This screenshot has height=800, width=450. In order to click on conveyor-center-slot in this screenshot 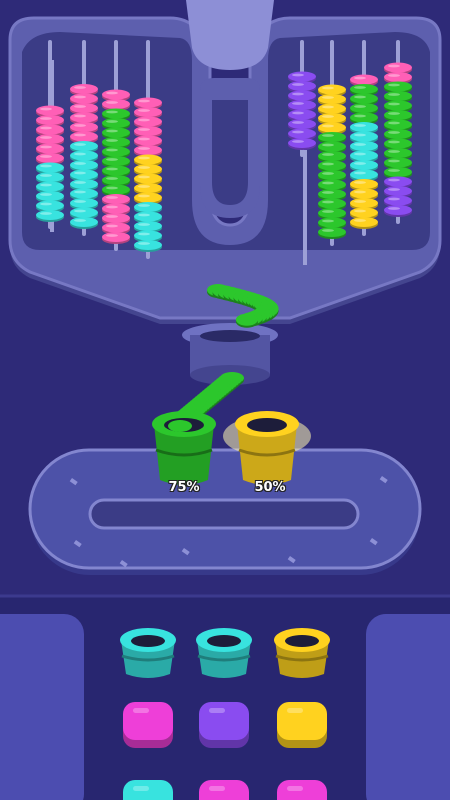, I will do `click(224, 514)`.